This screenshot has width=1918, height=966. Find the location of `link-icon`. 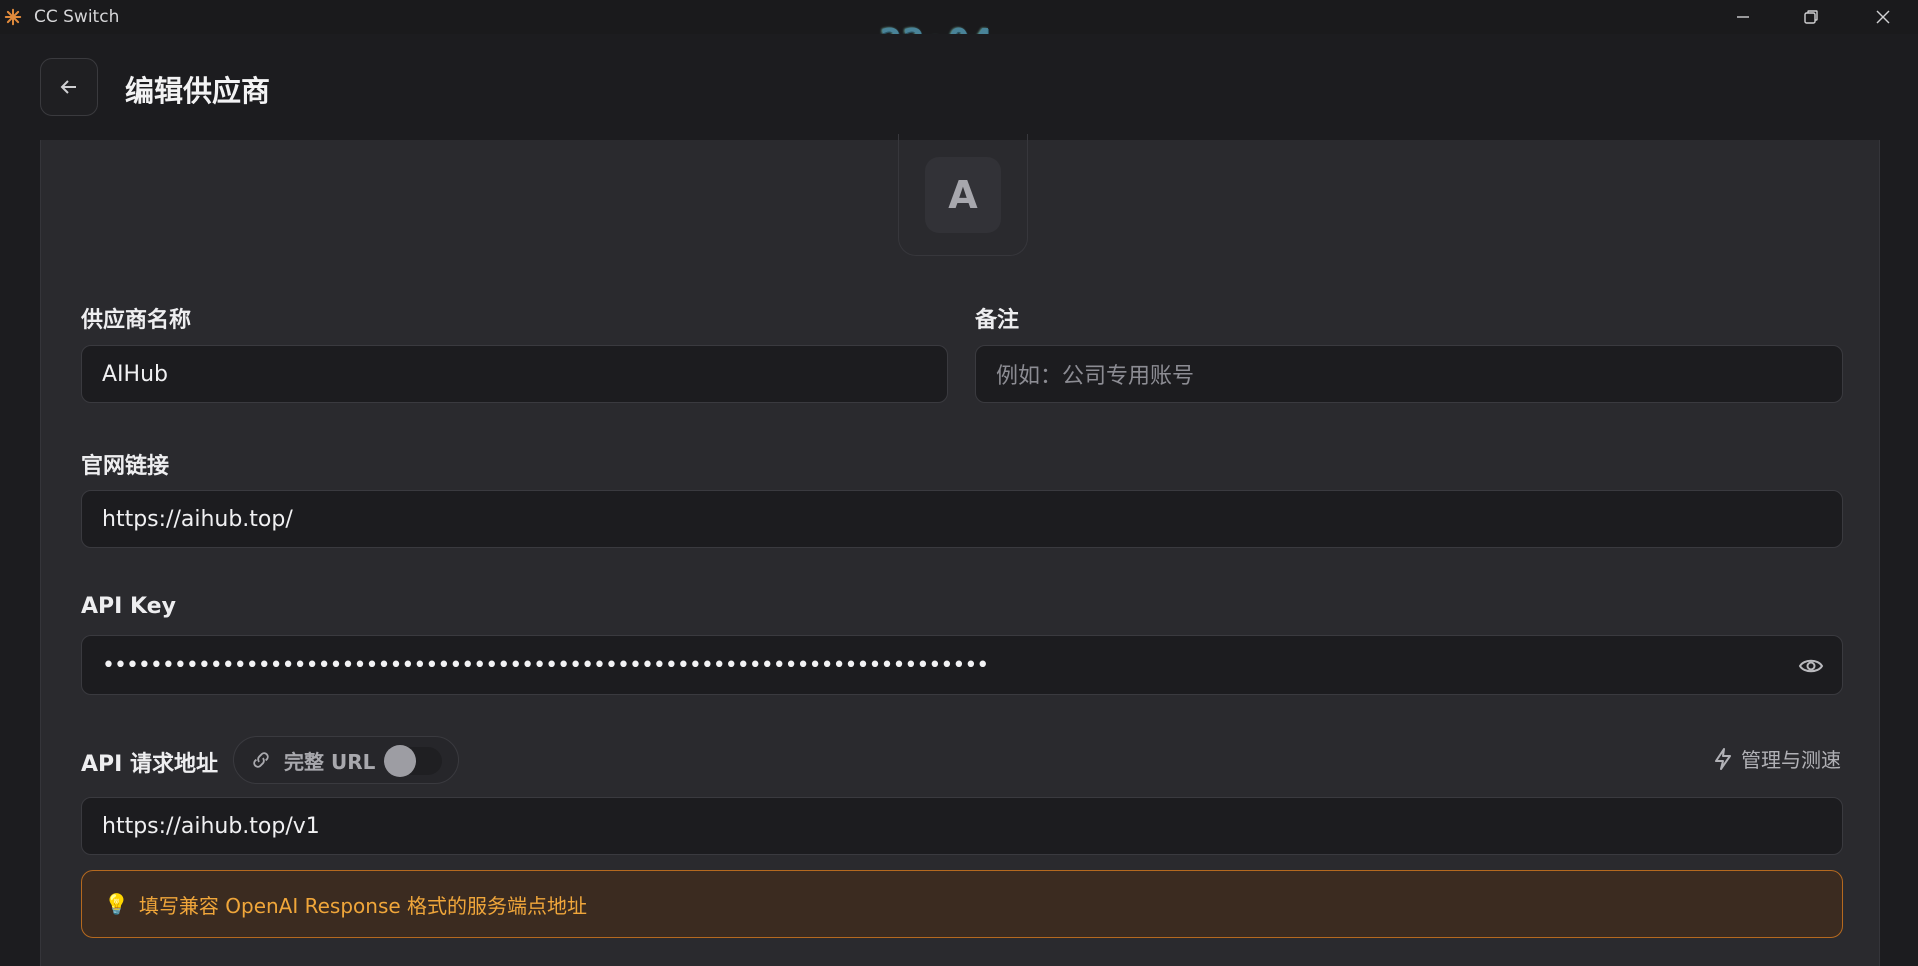

link-icon is located at coordinates (261, 760).